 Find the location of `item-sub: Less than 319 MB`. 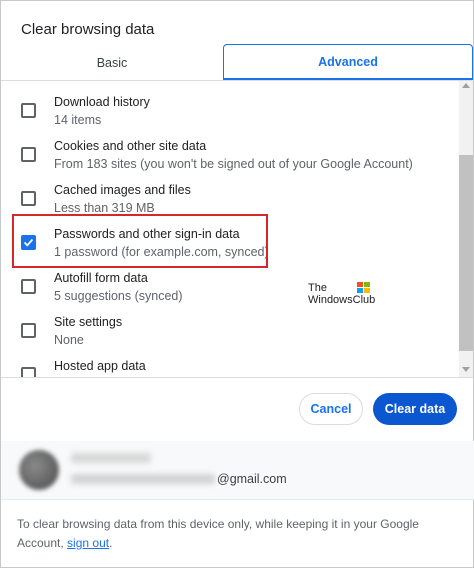

item-sub: Less than 319 MB is located at coordinates (104, 208).